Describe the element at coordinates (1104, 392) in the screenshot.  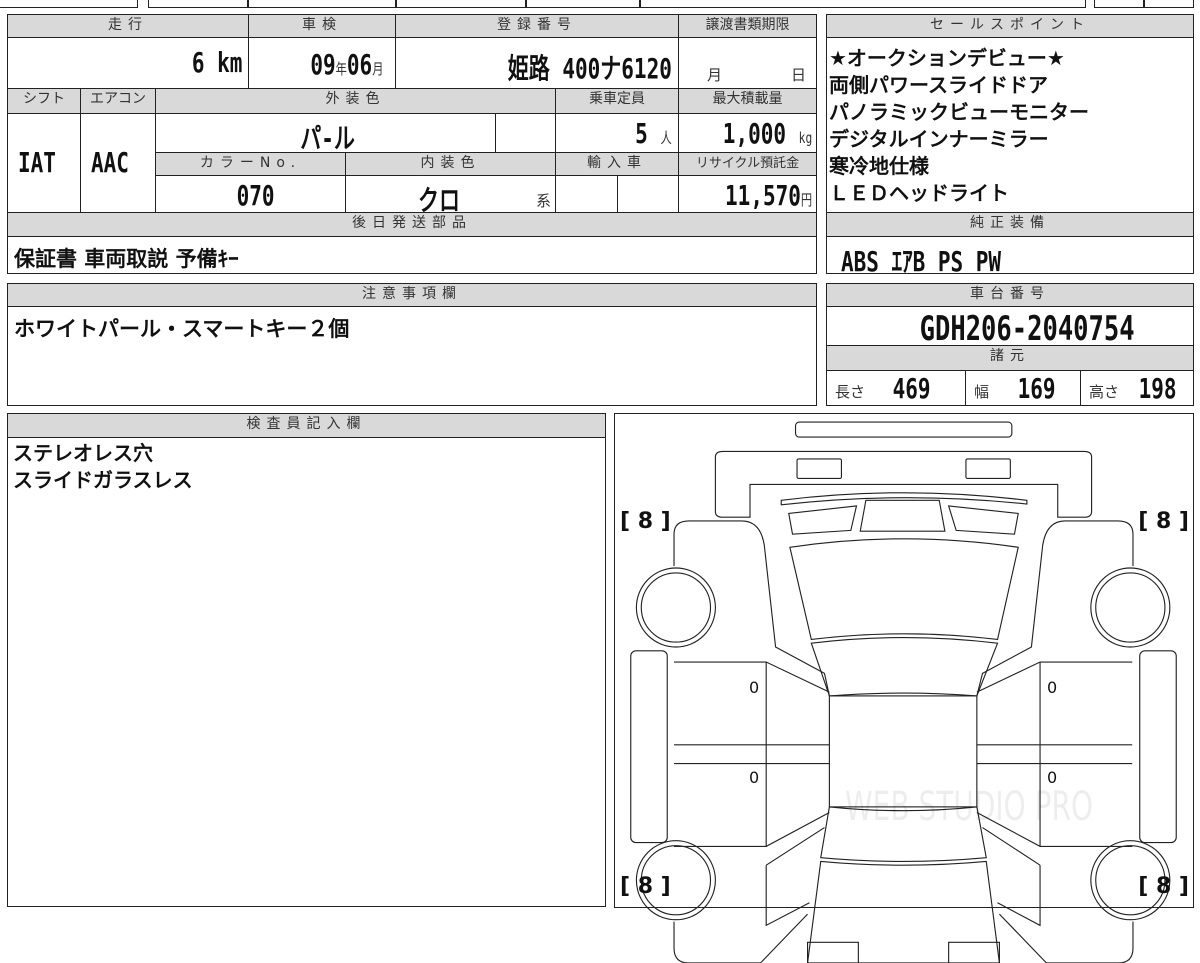
I see `height-label: 高さ` at that location.